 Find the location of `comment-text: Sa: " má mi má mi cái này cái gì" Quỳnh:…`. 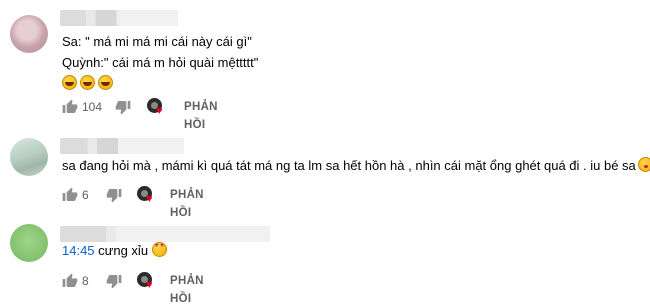

comment-text: Sa: " má mi má mi cái này cái gì" Quỳnh:… is located at coordinates (160, 62).